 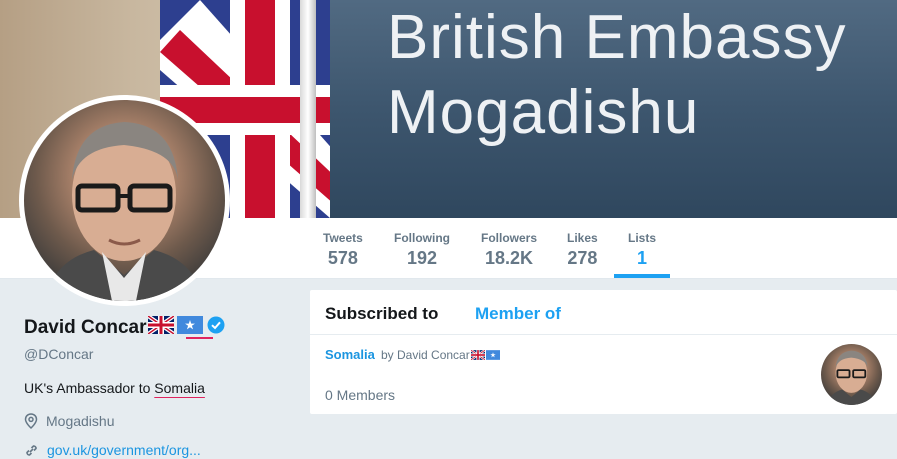 What do you see at coordinates (518, 314) in the screenshot?
I see `tab-member-of: Member of` at bounding box center [518, 314].